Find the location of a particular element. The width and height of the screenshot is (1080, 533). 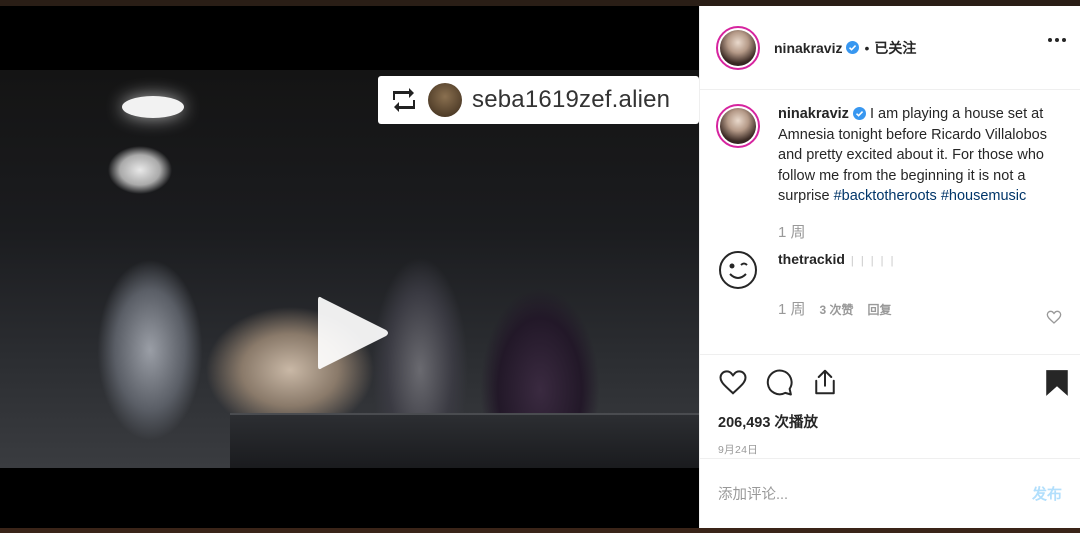

repost-tag: seba1619zef.alien is located at coordinates (538, 100).